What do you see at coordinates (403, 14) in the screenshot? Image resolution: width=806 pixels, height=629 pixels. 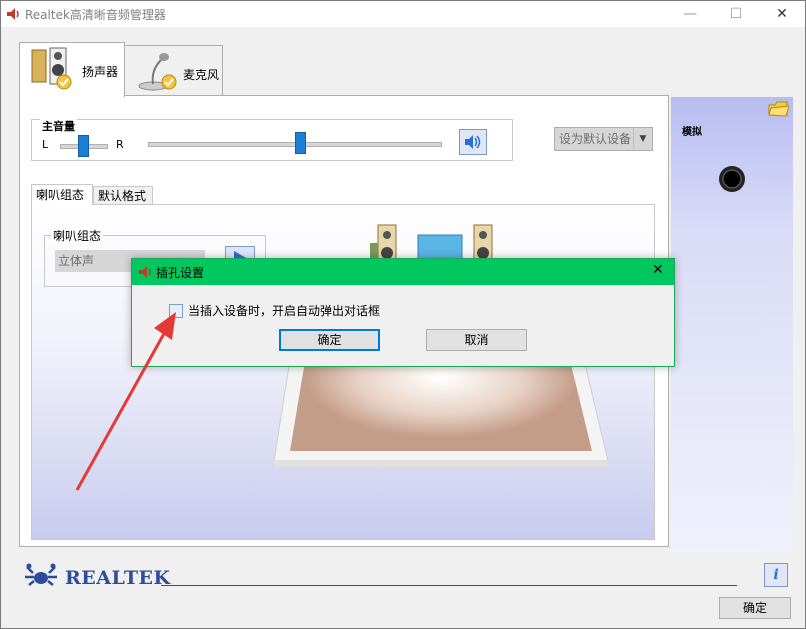 I see `title-bar: Realtek高清晰音频管理器 — ☐ ✕` at bounding box center [403, 14].